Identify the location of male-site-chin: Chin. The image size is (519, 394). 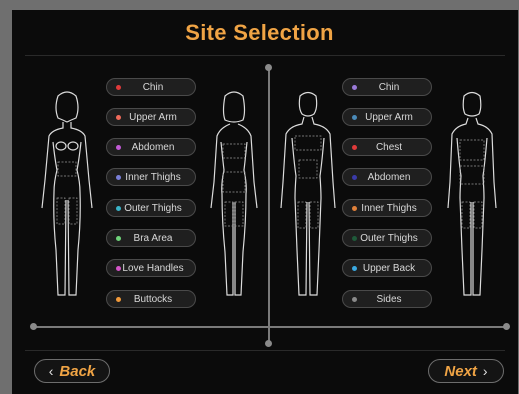
(387, 87).